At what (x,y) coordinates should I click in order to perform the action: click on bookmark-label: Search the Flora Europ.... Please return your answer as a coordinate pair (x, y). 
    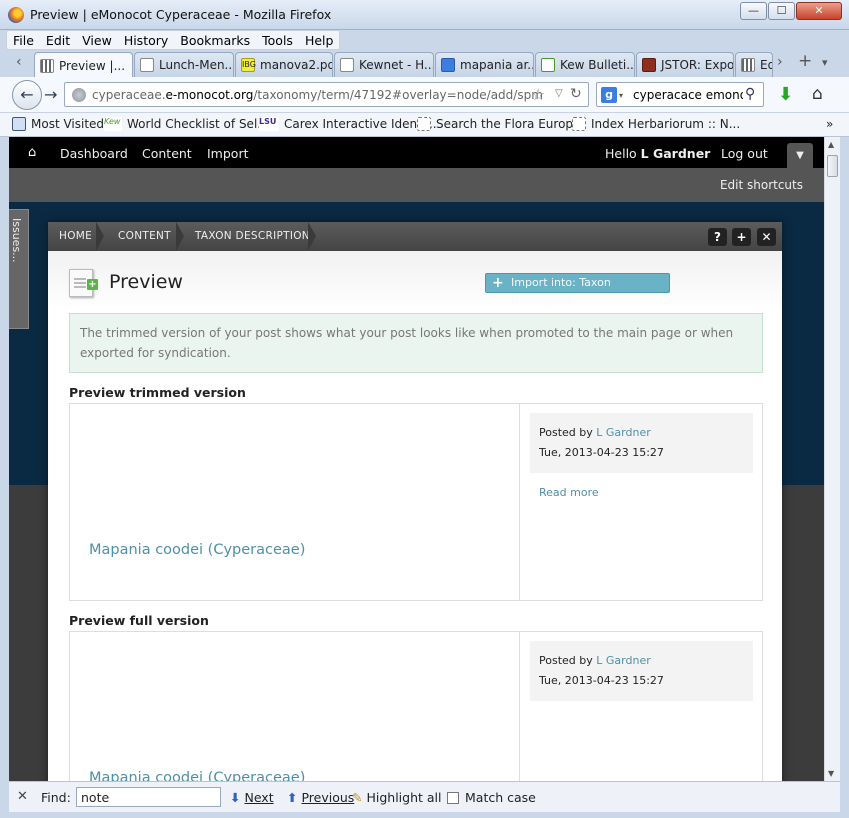
    Looking at the image, I should click on (510, 124).